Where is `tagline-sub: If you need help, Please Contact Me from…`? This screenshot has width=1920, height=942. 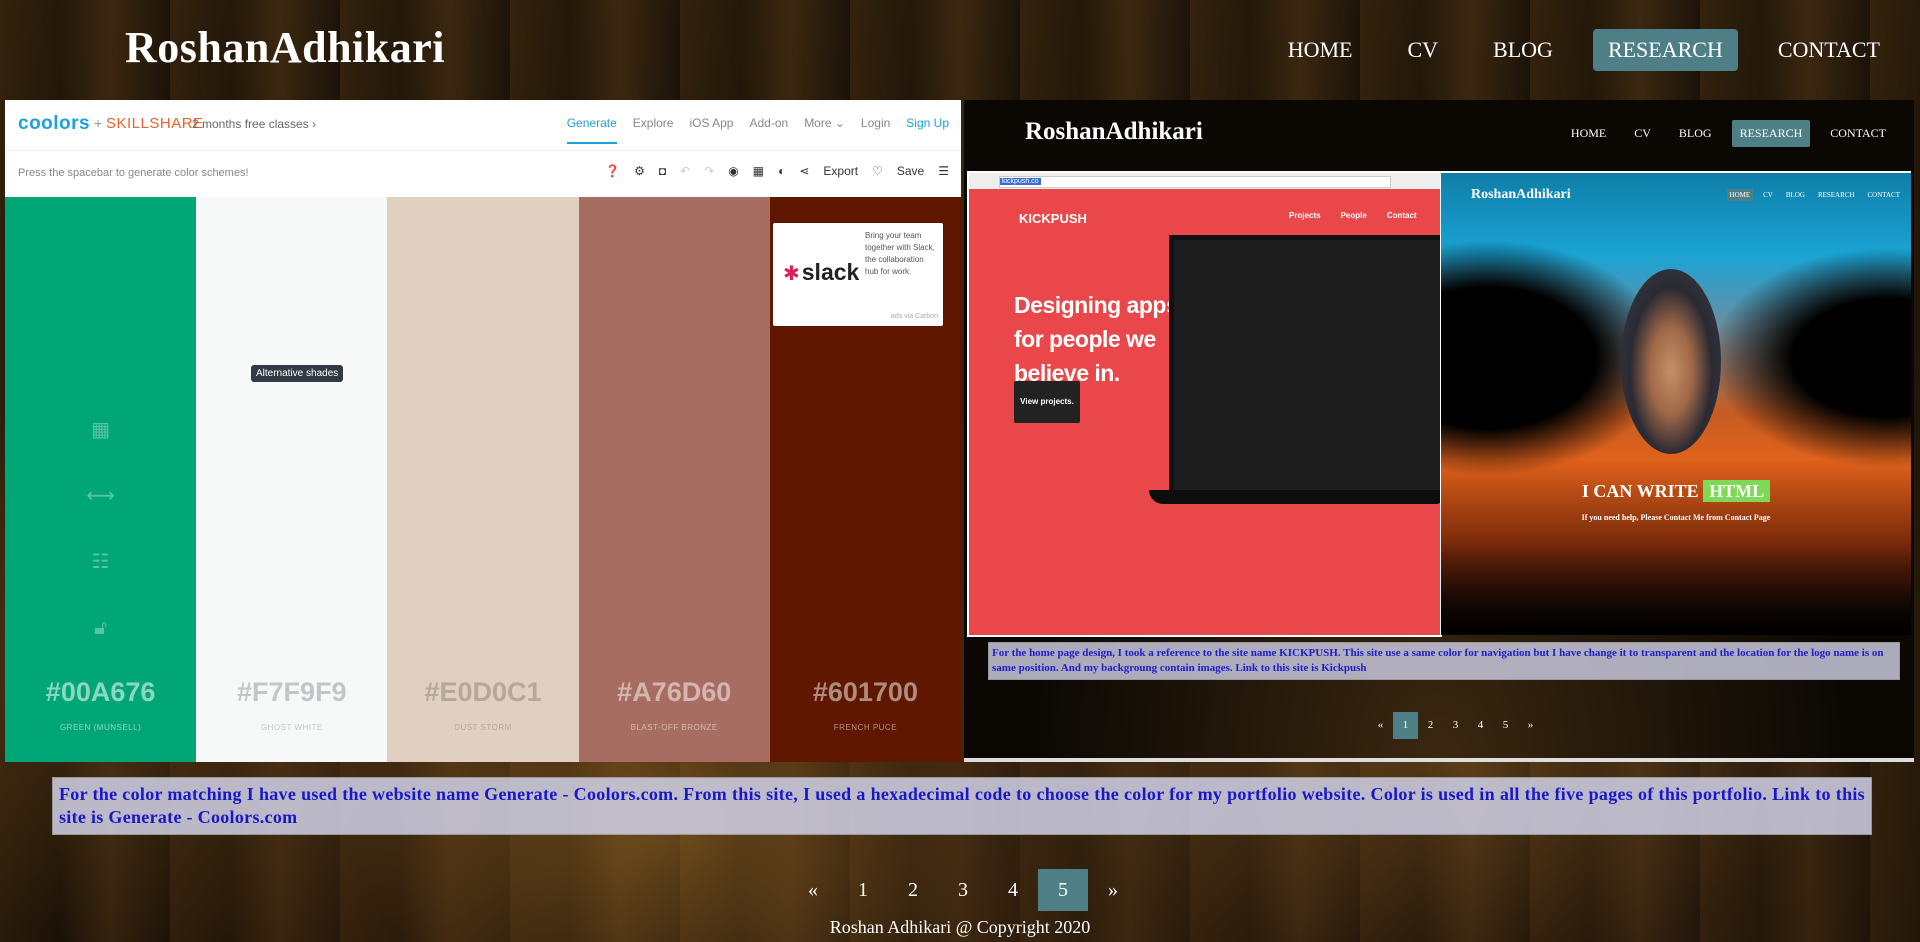
tagline-sub: If you need help, Please Contact Me from… is located at coordinates (1676, 517).